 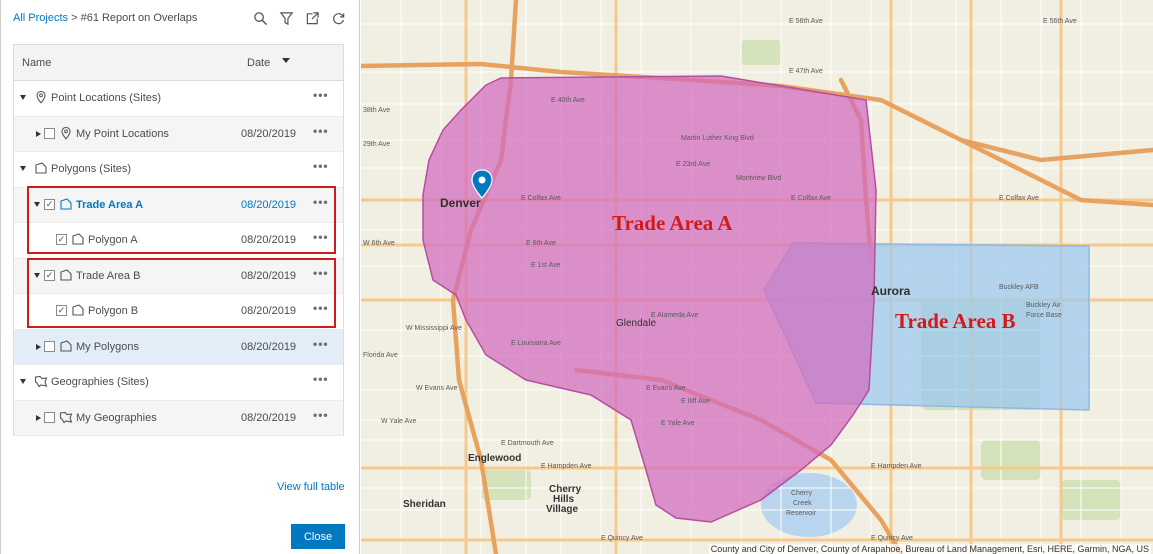 I want to click on search-button, so click(x=260, y=18).